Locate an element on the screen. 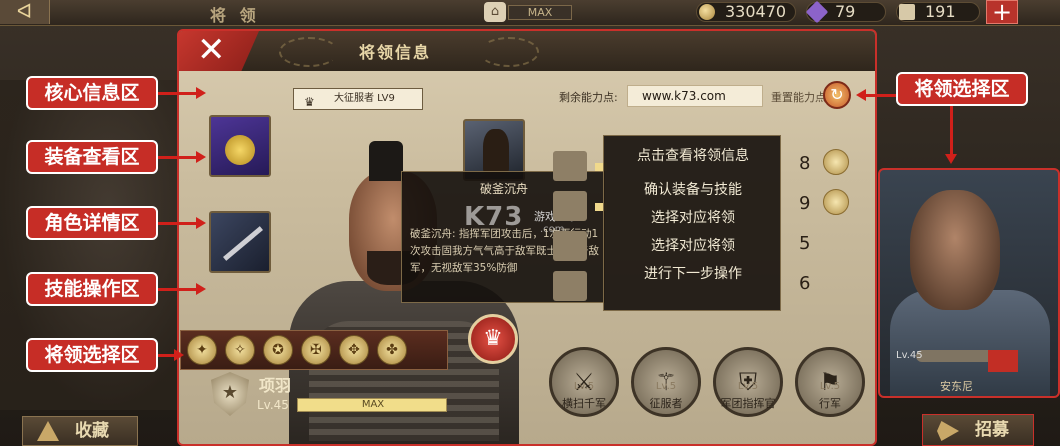  ability-points-row: 剩余能力点: www.k73.com 重置能力点 is located at coordinates (697, 96).